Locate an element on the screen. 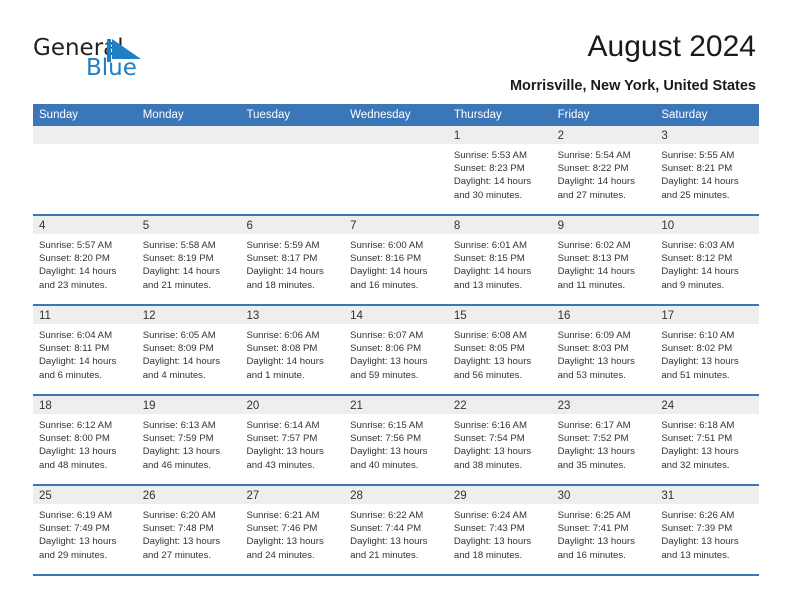 The height and width of the screenshot is (612, 792). weekday-header-monday: Monday is located at coordinates (163, 115).